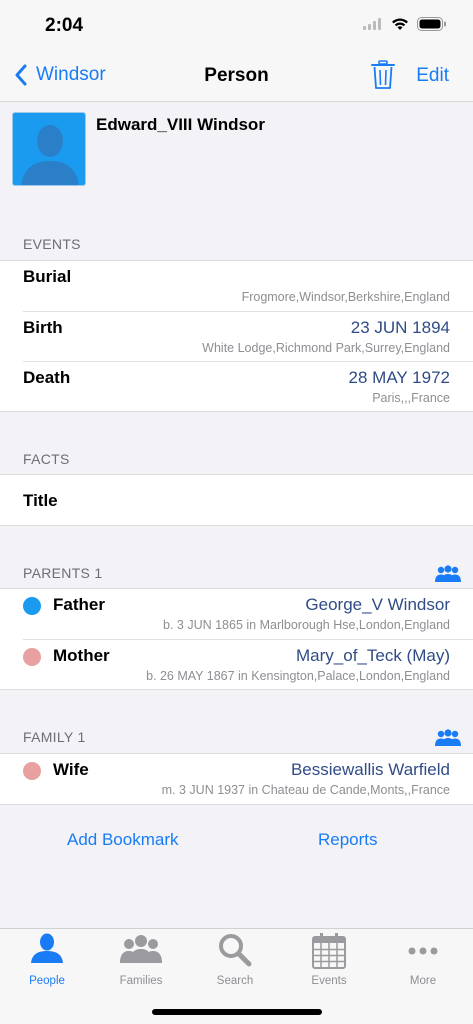 This screenshot has height=1024, width=473. I want to click on facts-list: Title, so click(236, 500).